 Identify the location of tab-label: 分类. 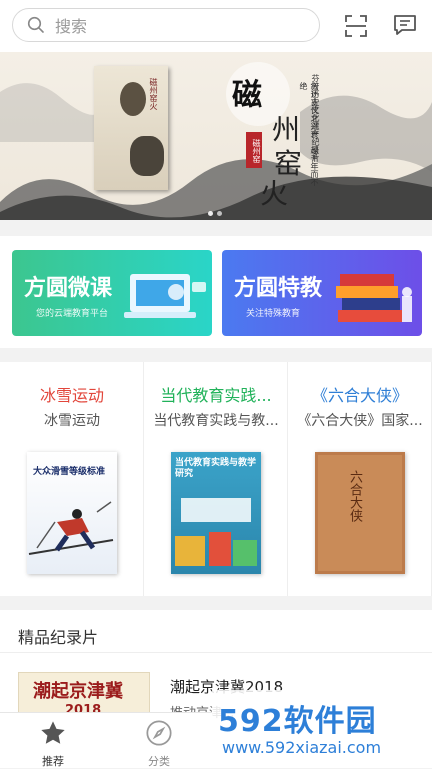
(159, 761).